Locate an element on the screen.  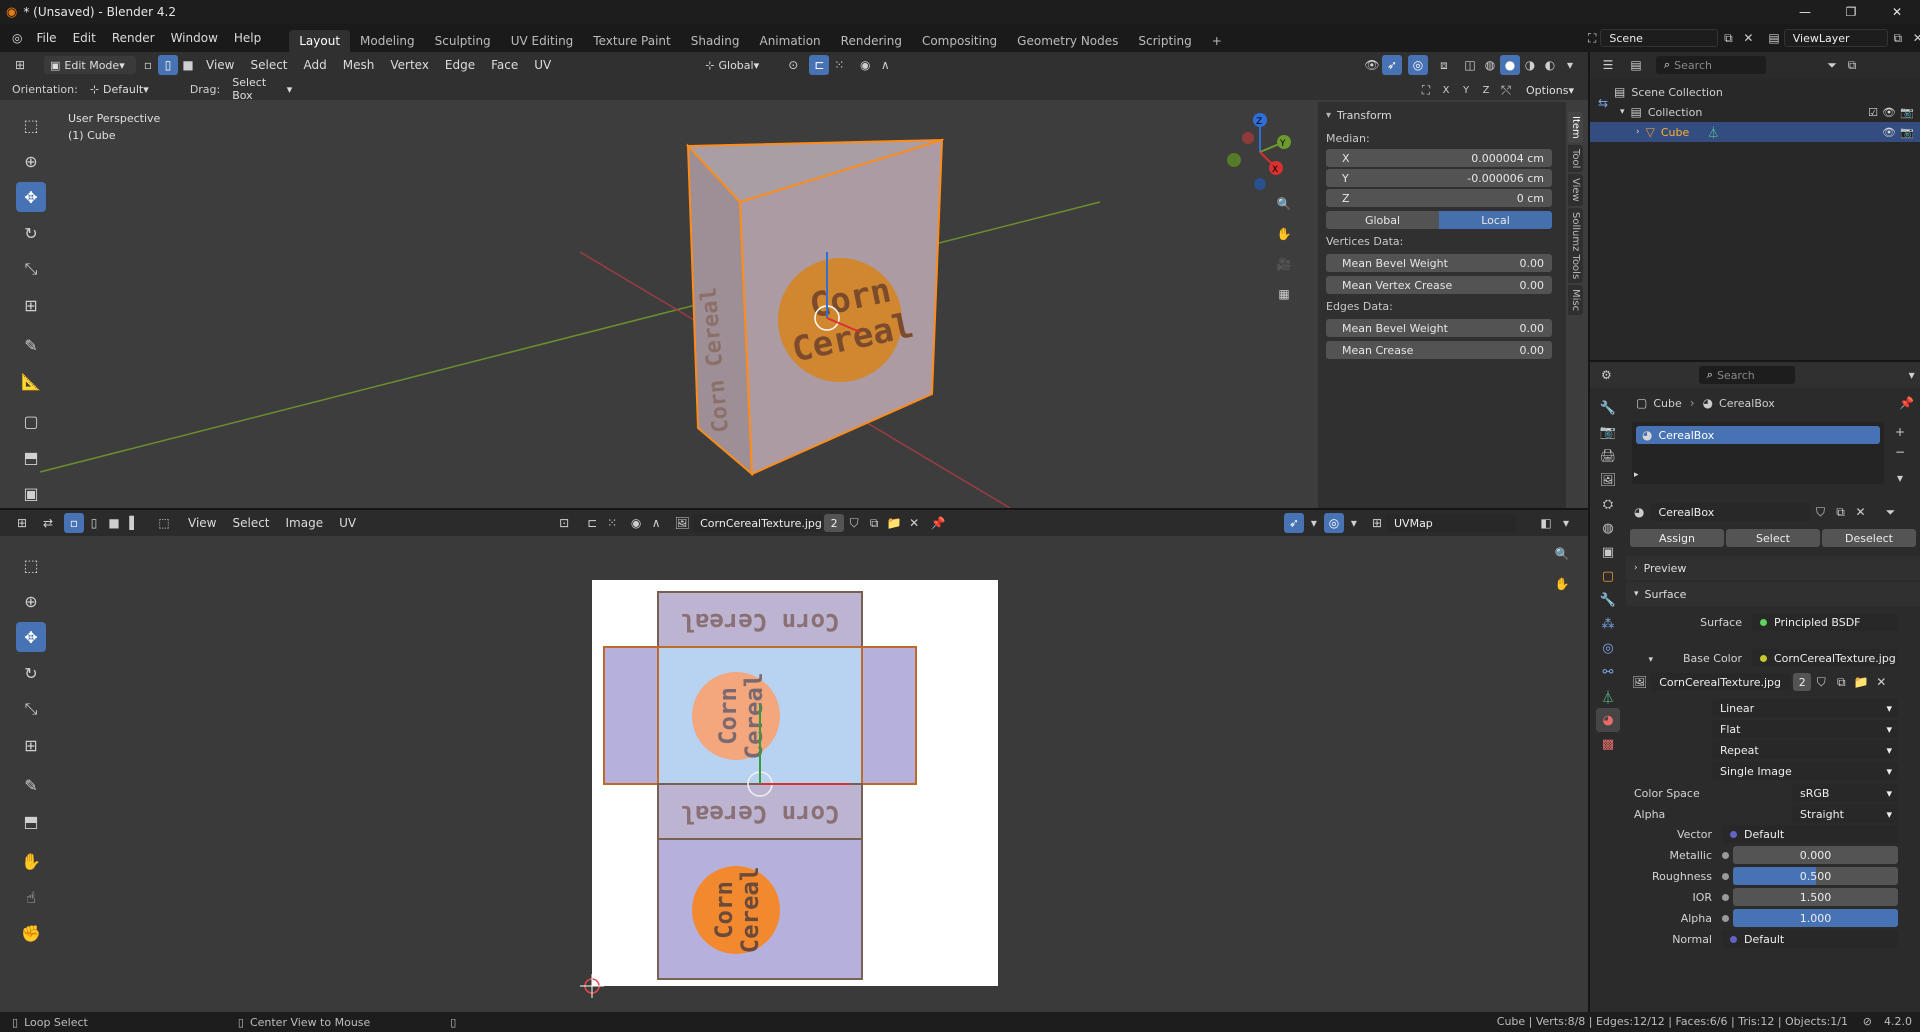
image-texture-fake-user-icon: ⛉ is located at coordinates (1821, 682).